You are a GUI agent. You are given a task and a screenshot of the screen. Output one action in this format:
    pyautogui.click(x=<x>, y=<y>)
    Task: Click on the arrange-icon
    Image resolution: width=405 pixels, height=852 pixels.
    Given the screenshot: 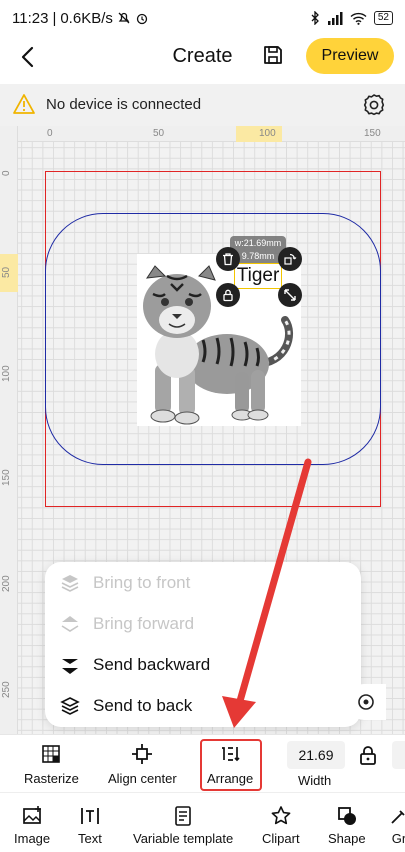 What is the action you would take?
    pyautogui.click(x=231, y=754)
    